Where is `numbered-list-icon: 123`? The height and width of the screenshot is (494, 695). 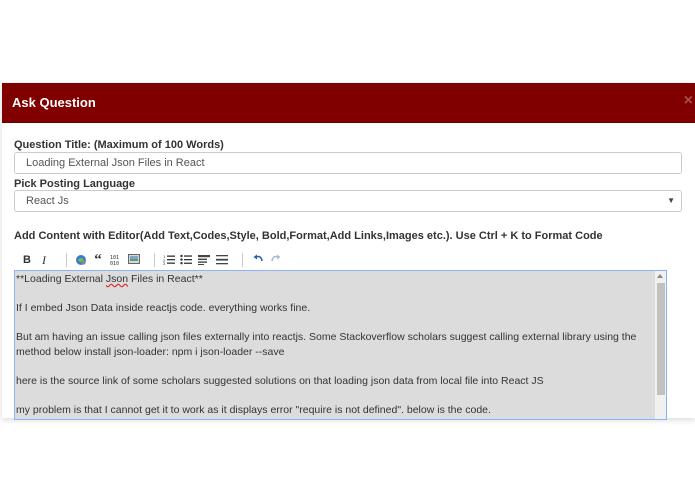
numbered-list-icon: 123 is located at coordinates (169, 260).